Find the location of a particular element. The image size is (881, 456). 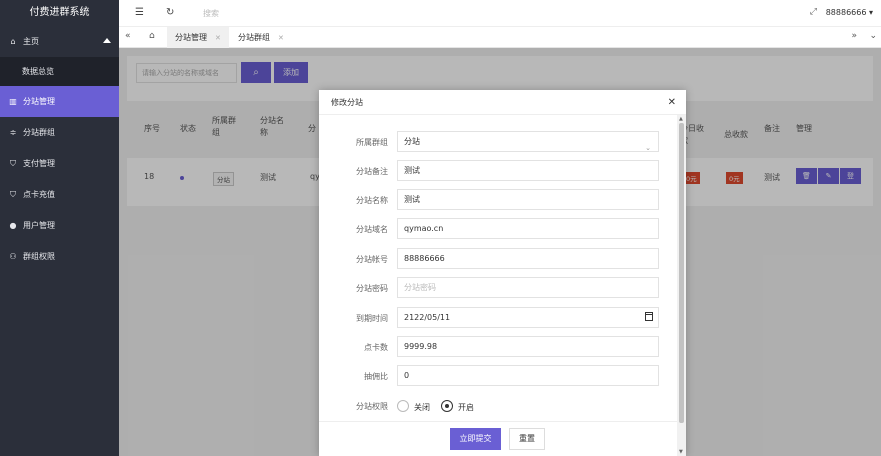

permission-on-radio is located at coordinates (447, 406).